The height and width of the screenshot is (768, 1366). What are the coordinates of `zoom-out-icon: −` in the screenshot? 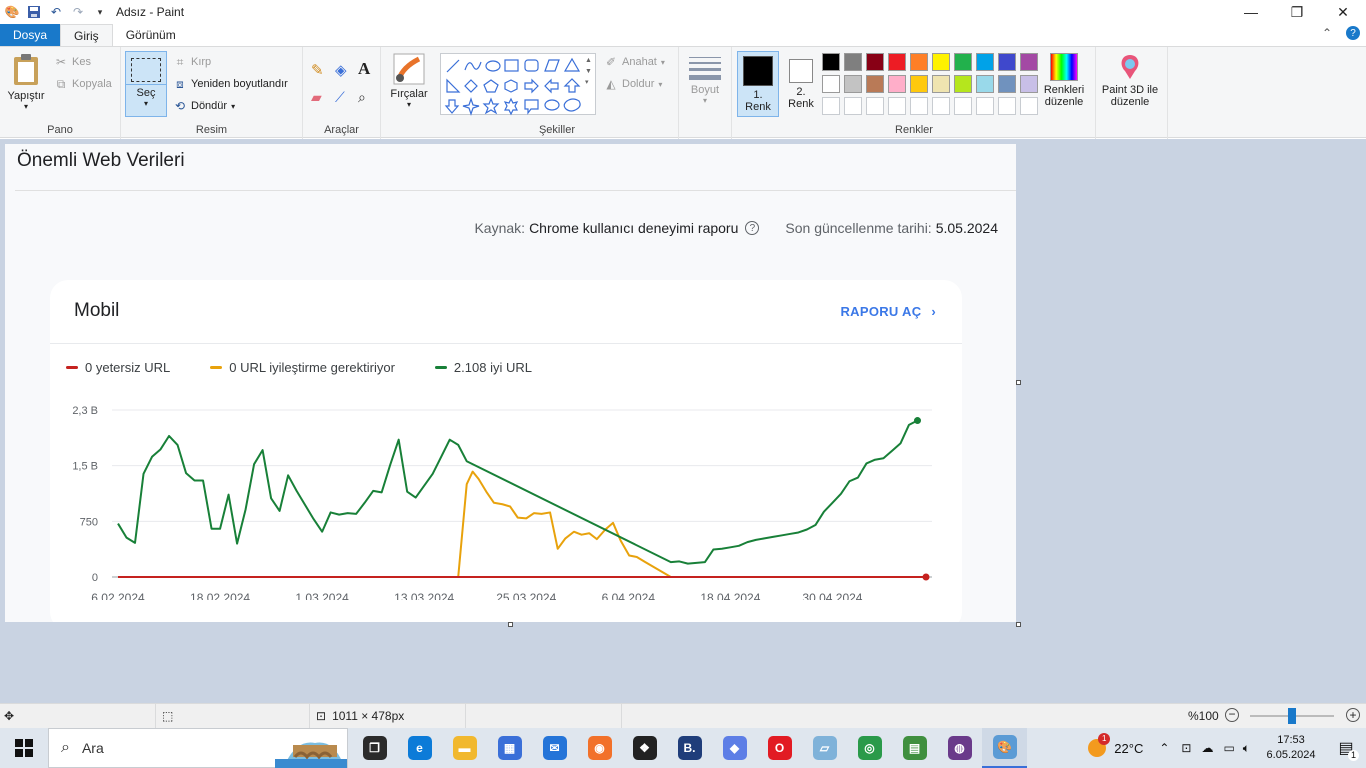 It's located at (1232, 715).